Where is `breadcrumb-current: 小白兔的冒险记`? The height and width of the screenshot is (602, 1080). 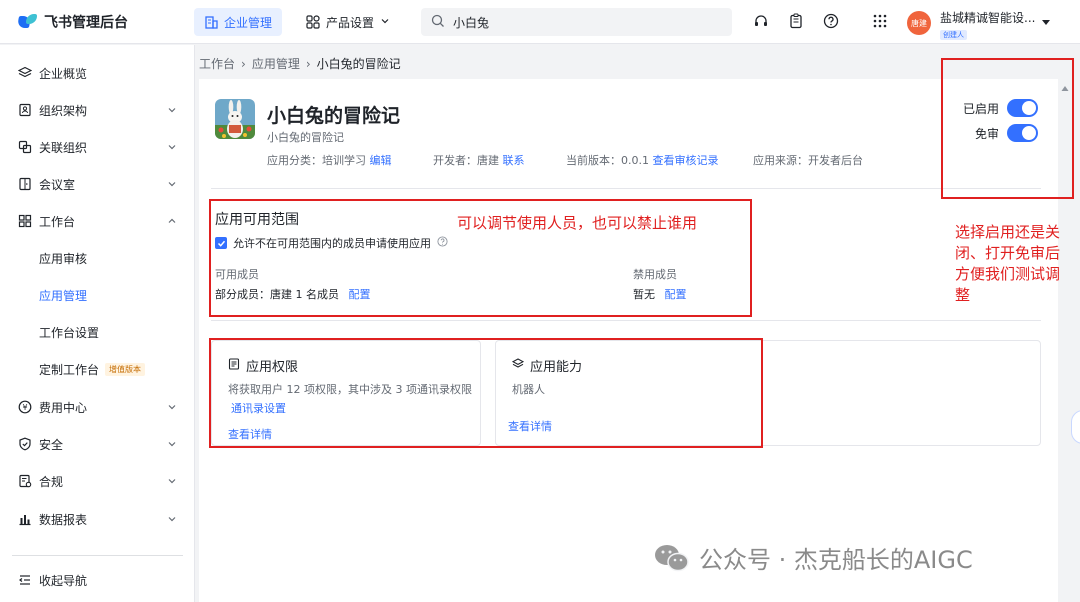
breadcrumb-current: 小白兔的冒险记 is located at coordinates (358, 64).